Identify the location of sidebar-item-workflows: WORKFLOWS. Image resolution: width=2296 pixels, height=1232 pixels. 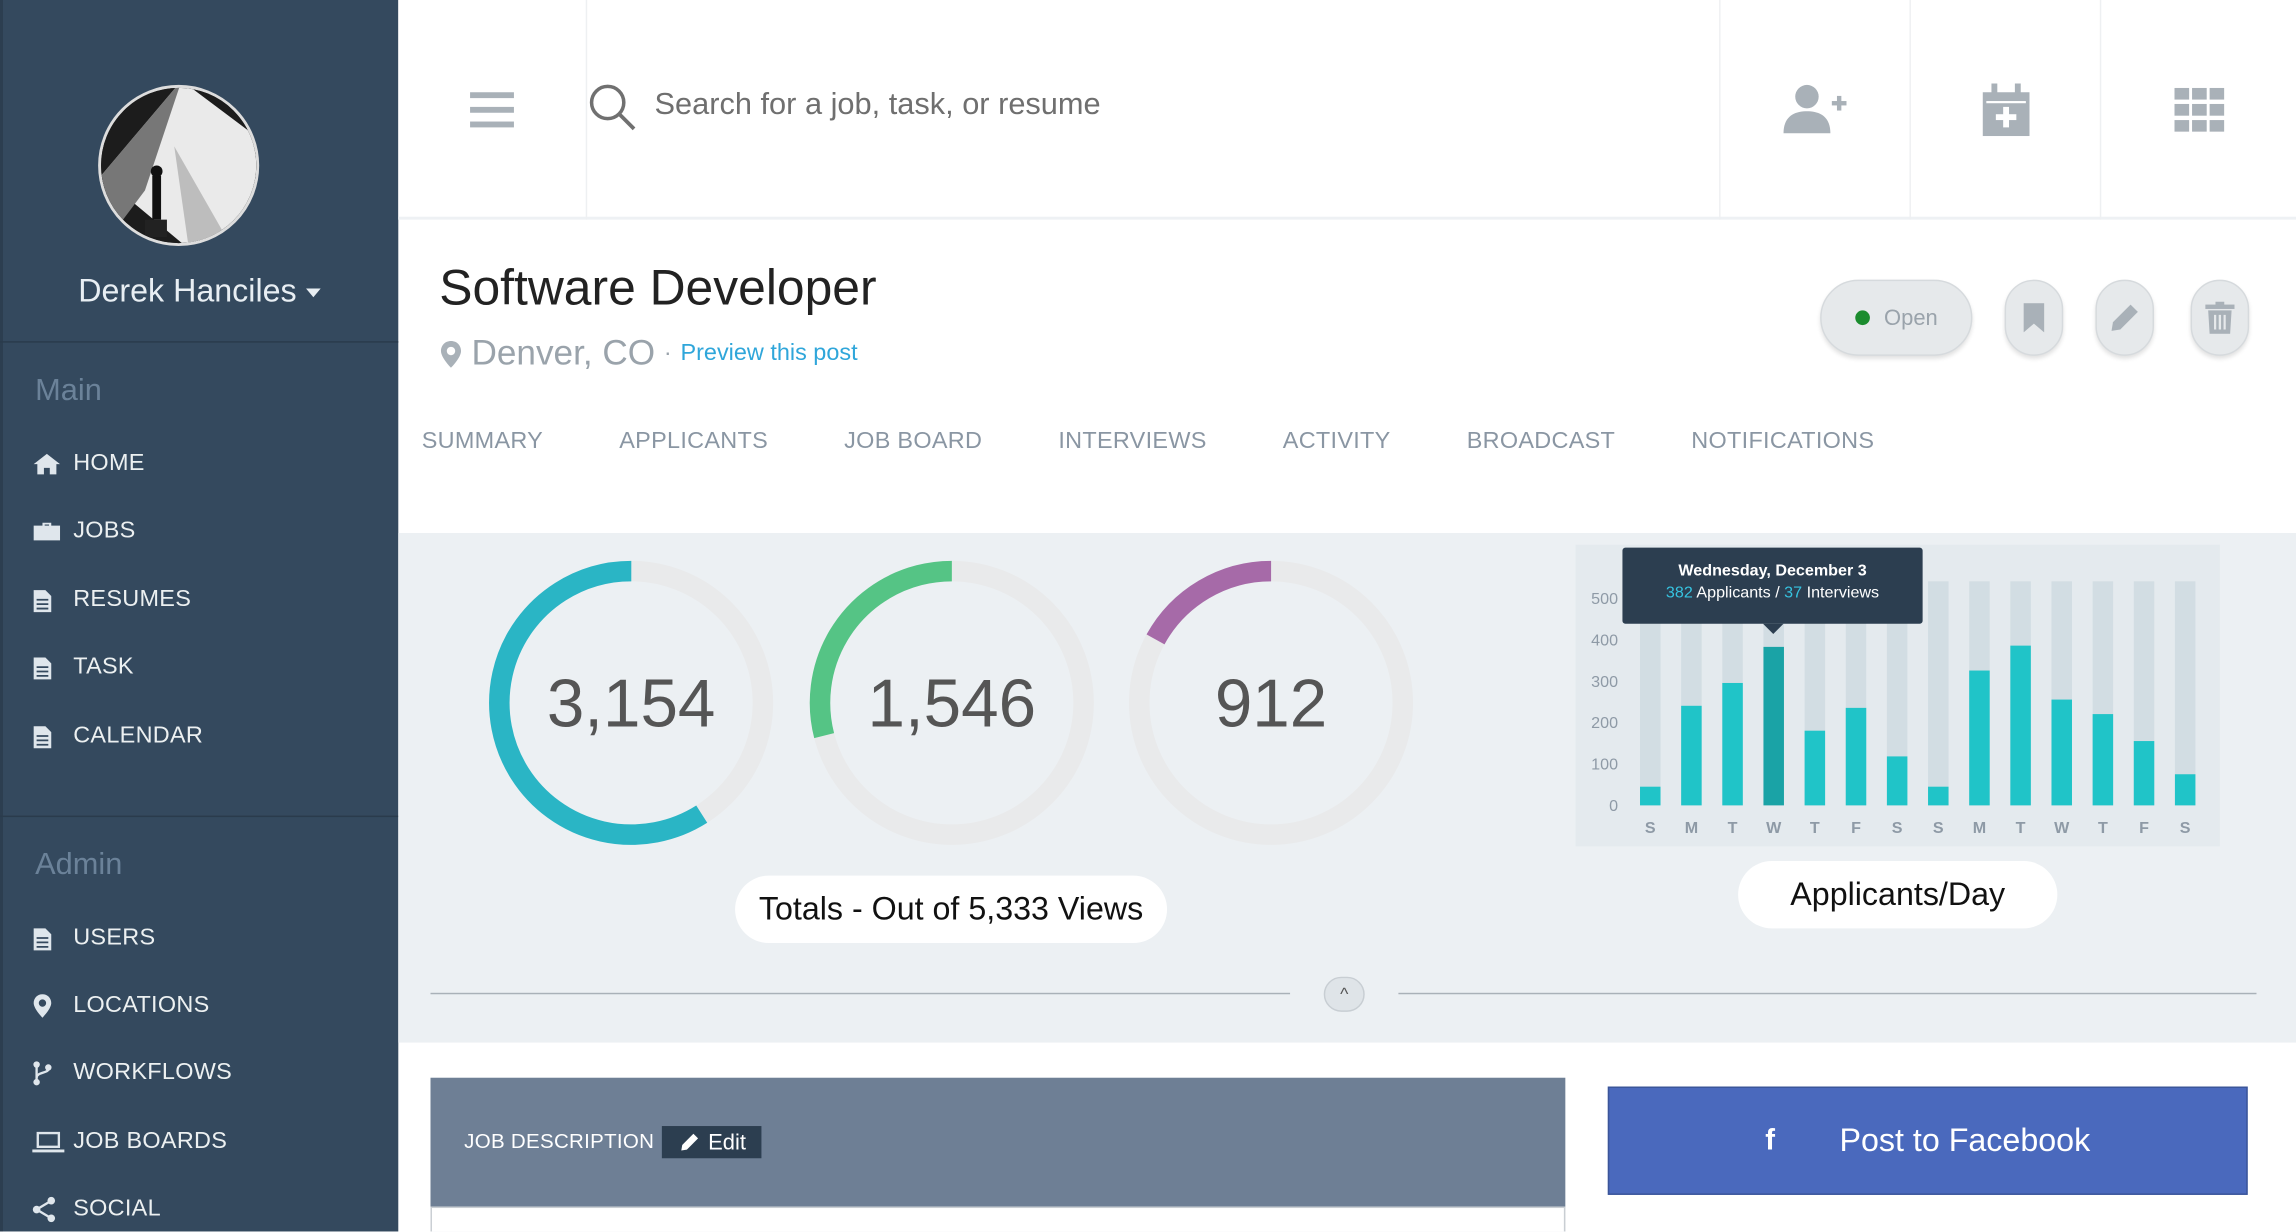
(132, 1073).